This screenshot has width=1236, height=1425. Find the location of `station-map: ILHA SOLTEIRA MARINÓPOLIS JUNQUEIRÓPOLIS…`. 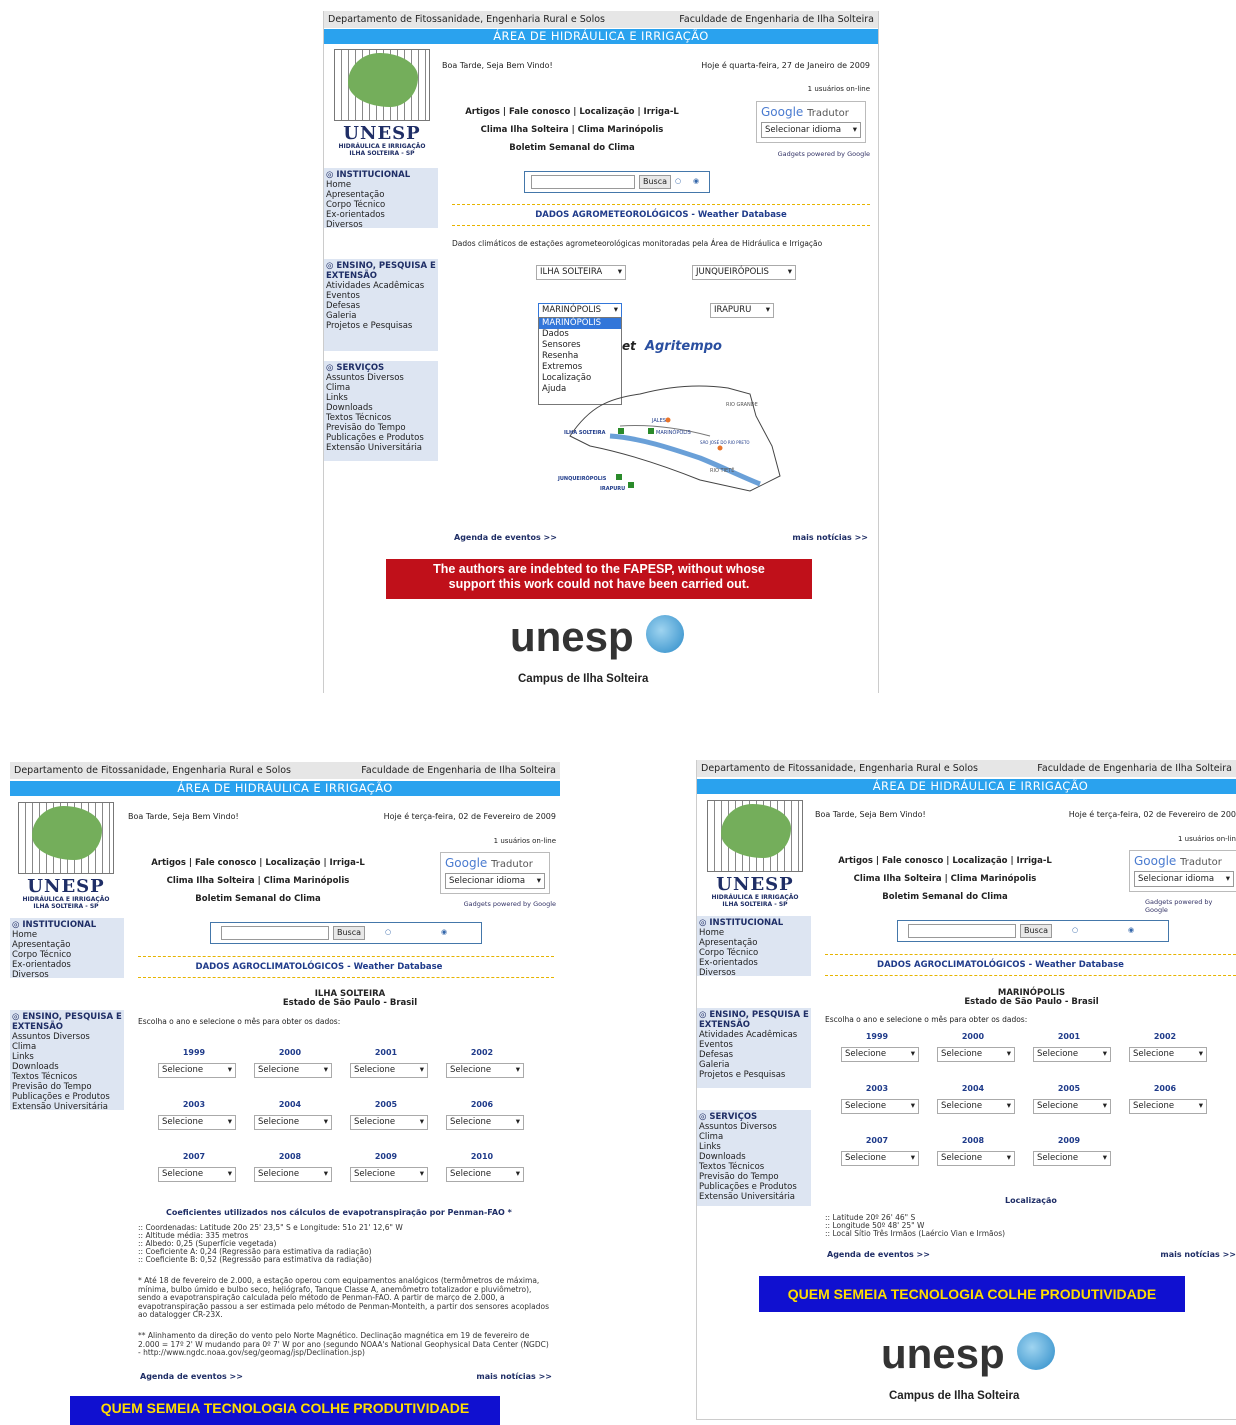

station-map: ILHA SOLTEIRA MARINÓPOLIS JUNQUEIRÓPOLIS… is located at coordinates (667, 436).